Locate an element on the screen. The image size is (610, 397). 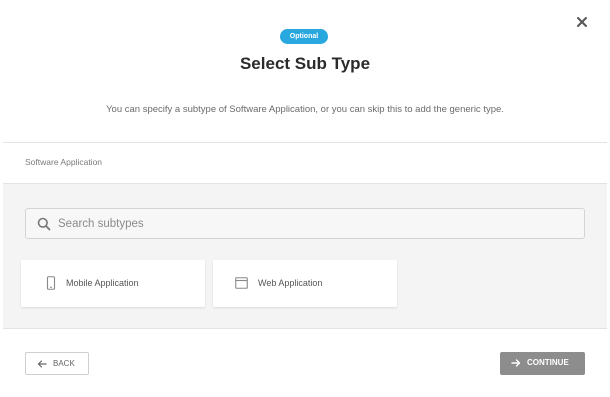
browser-window-icon is located at coordinates (241, 283).